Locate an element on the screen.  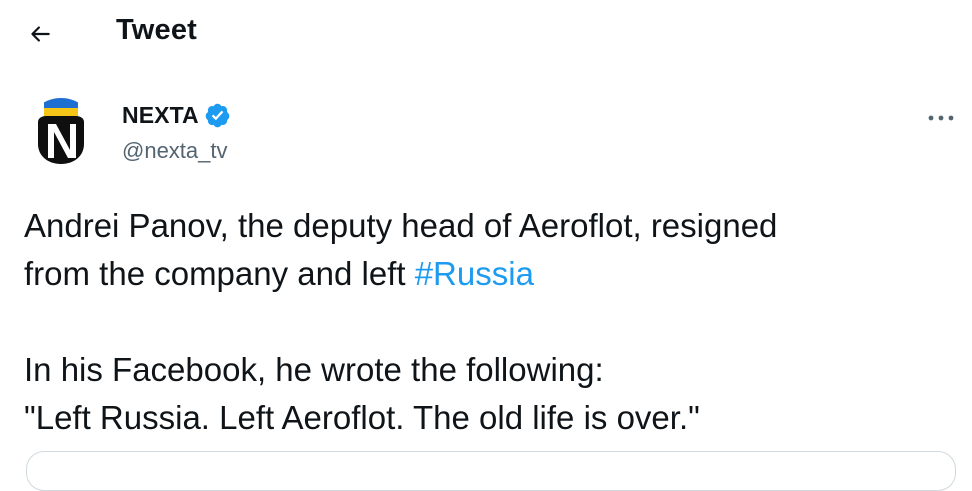
author-name-row: NEXTA is located at coordinates (176, 115).